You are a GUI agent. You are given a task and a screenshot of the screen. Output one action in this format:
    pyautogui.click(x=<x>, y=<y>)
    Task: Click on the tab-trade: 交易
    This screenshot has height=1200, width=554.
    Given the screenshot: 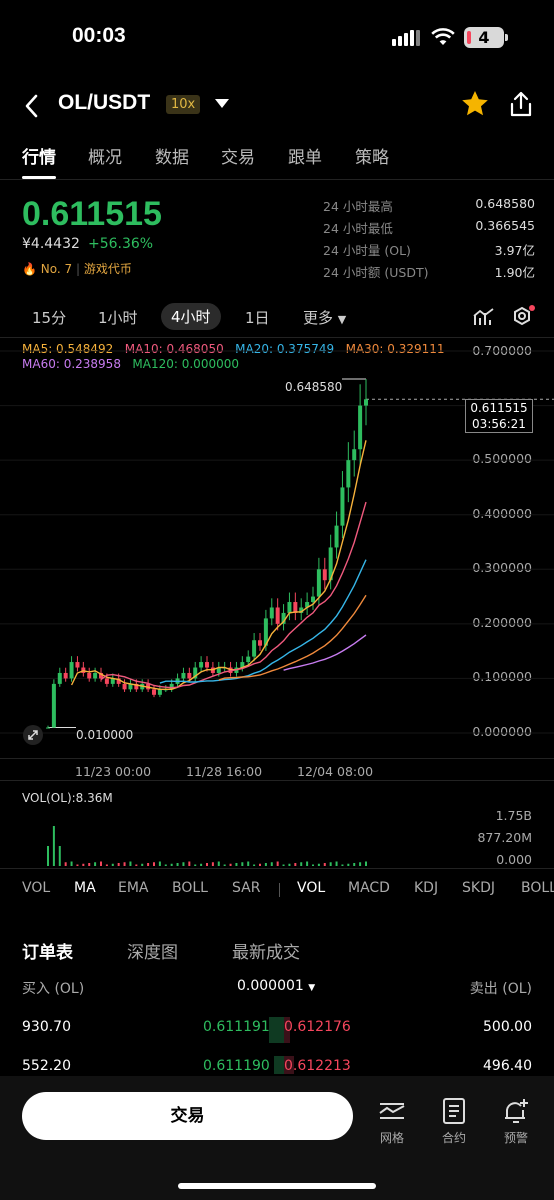 What is the action you would take?
    pyautogui.click(x=238, y=155)
    